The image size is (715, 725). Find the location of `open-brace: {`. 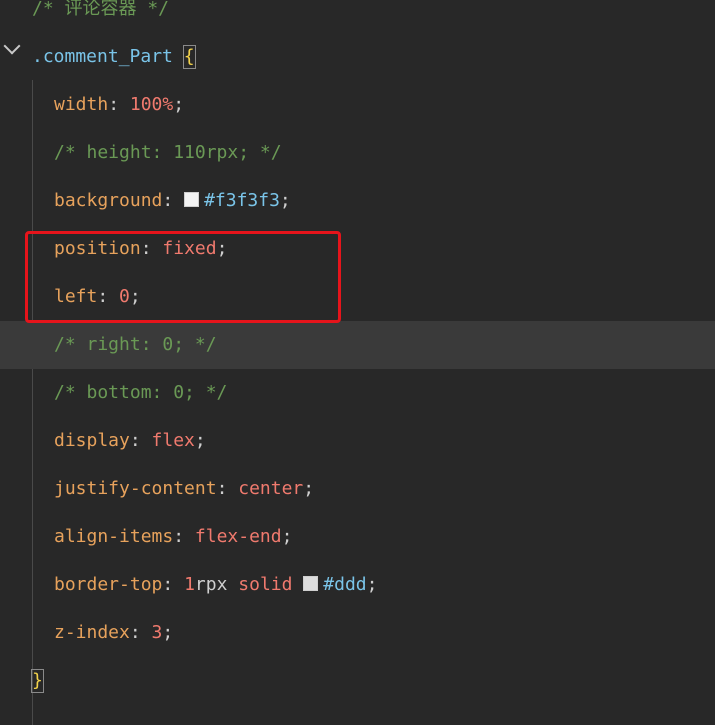

open-brace: { is located at coordinates (189, 57).